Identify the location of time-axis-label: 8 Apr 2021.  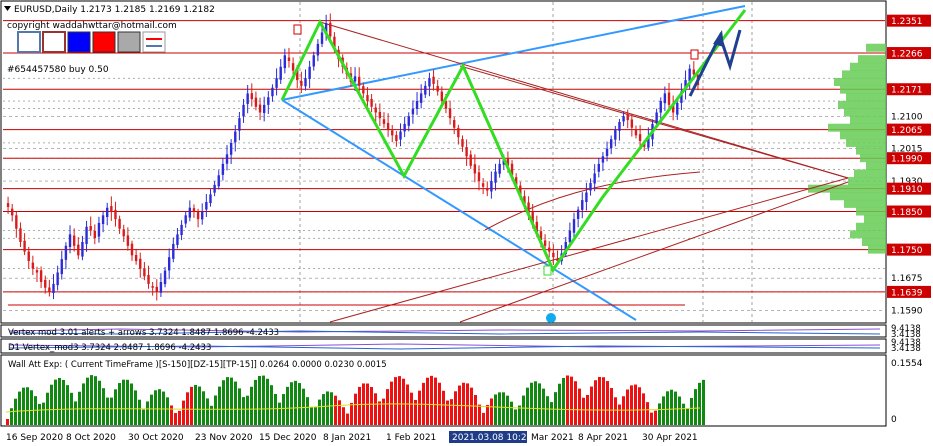
(603, 438).